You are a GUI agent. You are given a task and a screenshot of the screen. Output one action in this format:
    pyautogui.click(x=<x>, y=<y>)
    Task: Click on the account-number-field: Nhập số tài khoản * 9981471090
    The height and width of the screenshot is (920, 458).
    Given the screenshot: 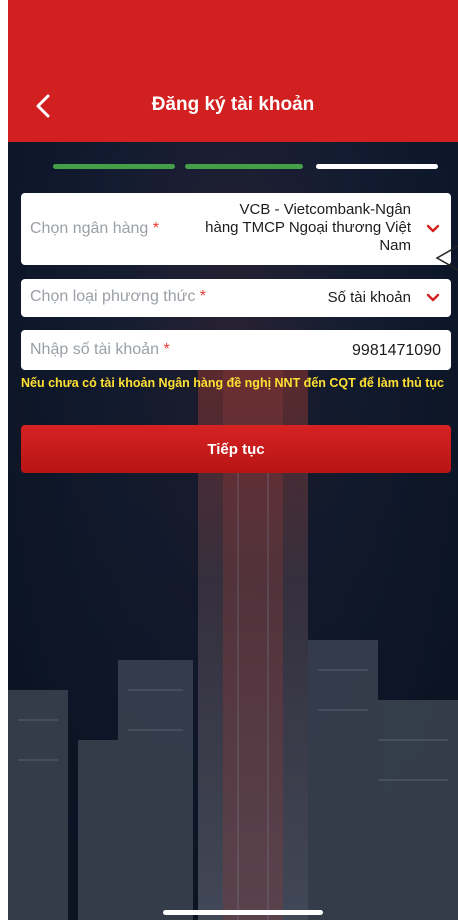 What is the action you would take?
    pyautogui.click(x=236, y=350)
    